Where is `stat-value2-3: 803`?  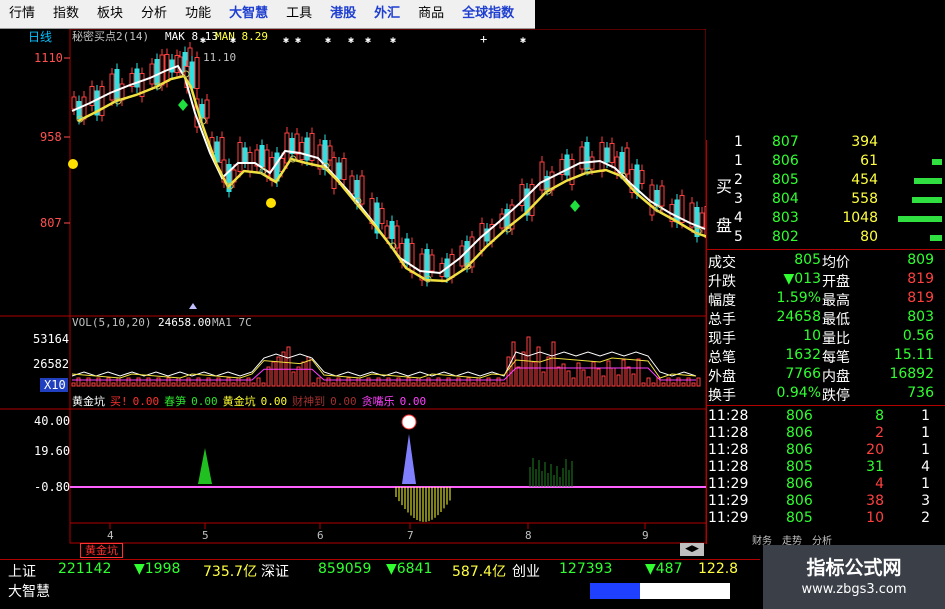 stat-value2-3: 803 is located at coordinates (920, 317).